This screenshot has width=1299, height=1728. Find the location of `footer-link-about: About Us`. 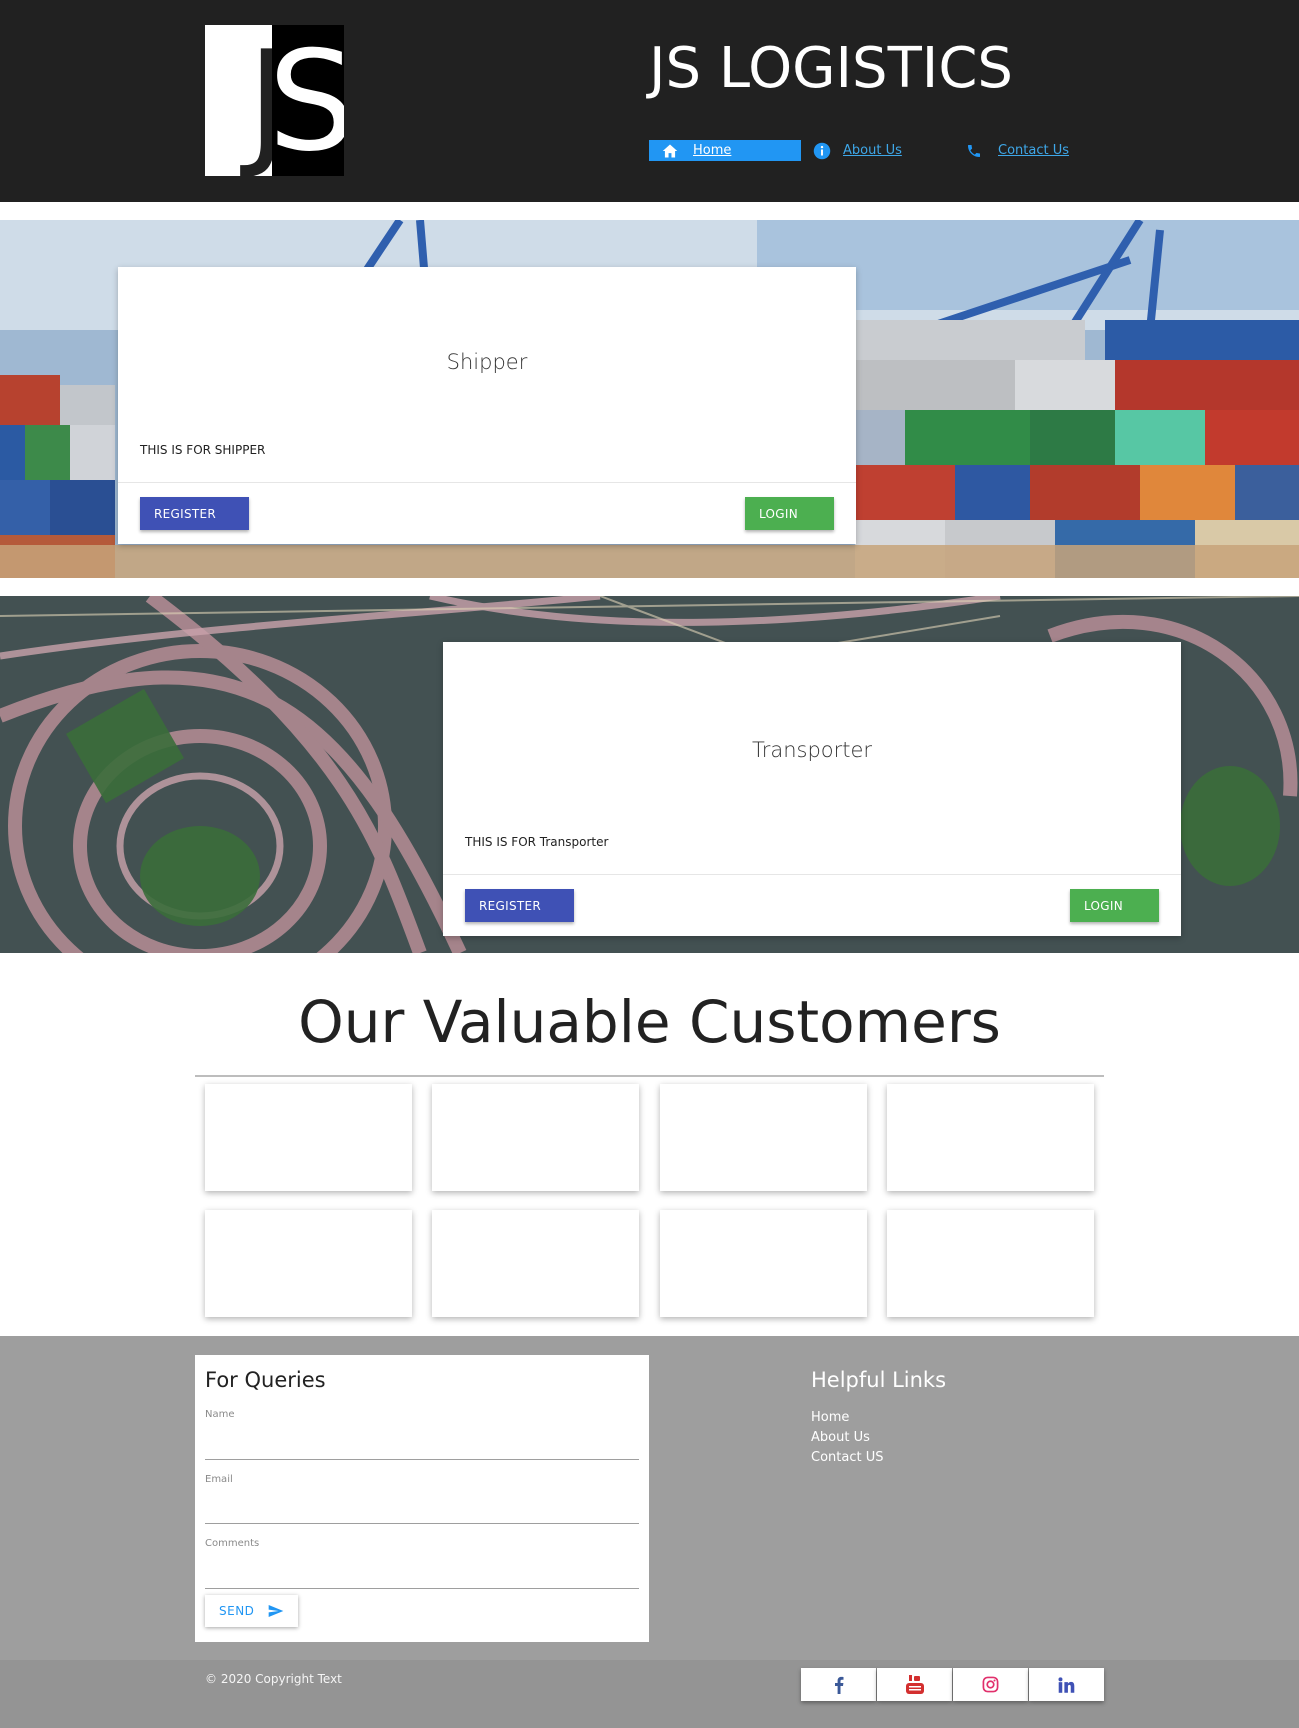

footer-link-about: About Us is located at coordinates (840, 1437).